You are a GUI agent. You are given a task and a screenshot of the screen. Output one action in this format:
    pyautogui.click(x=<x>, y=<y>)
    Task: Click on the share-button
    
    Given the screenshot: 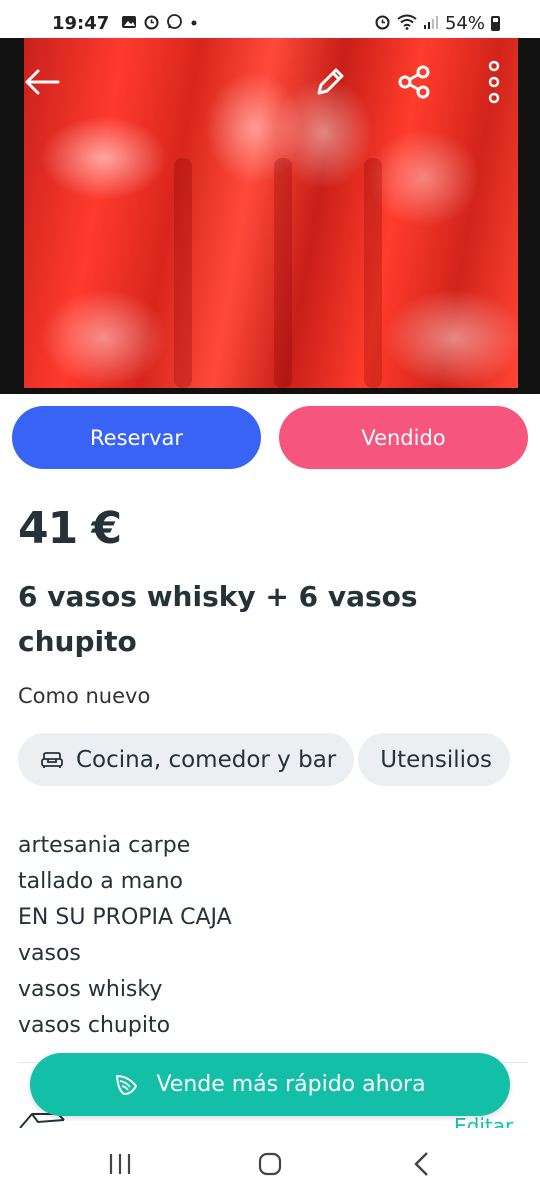 What is the action you would take?
    pyautogui.click(x=414, y=82)
    